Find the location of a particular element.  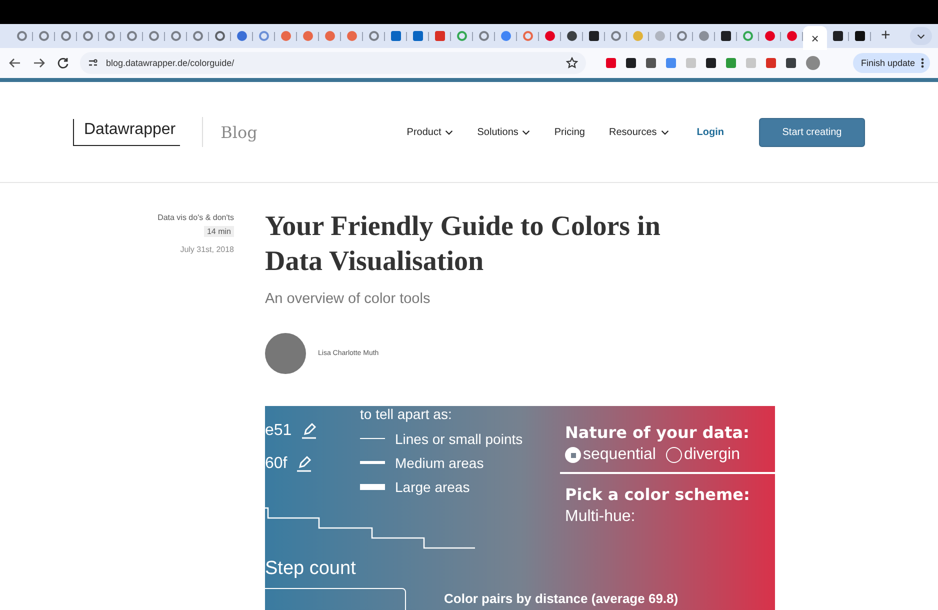

legend-label: Large areas is located at coordinates (432, 486).